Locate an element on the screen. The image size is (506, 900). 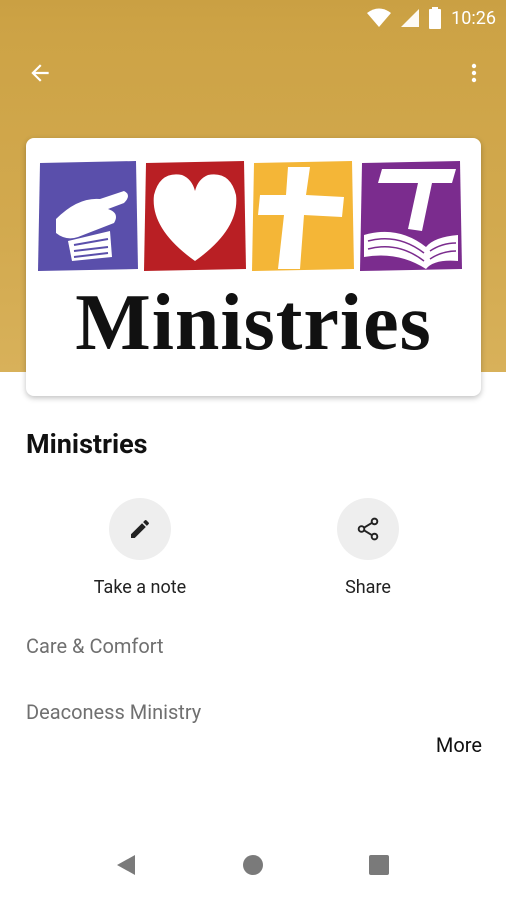
battery-icon is located at coordinates (435, 18).